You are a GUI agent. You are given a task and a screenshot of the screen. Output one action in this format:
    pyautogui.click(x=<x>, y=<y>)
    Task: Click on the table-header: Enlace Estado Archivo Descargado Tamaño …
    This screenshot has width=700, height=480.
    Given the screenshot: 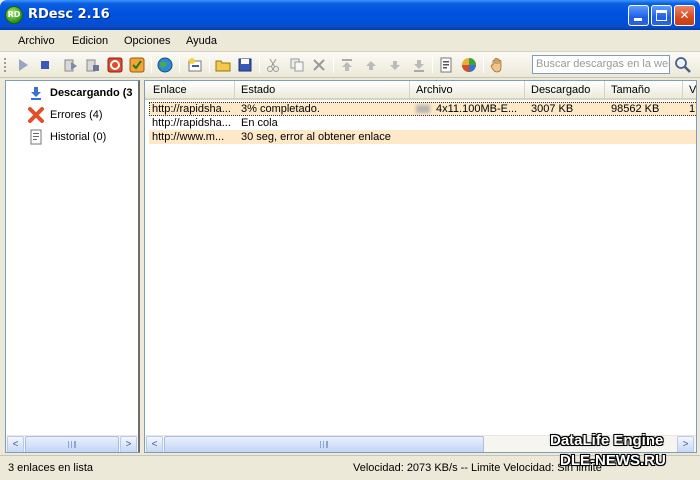 What is the action you would take?
    pyautogui.click(x=420, y=90)
    